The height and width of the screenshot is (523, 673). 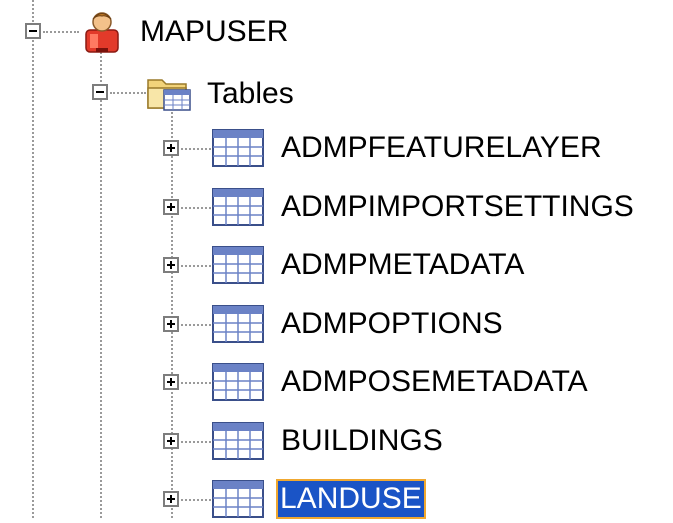 I want to click on collapse-mapuser-toggle, so click(x=33, y=31).